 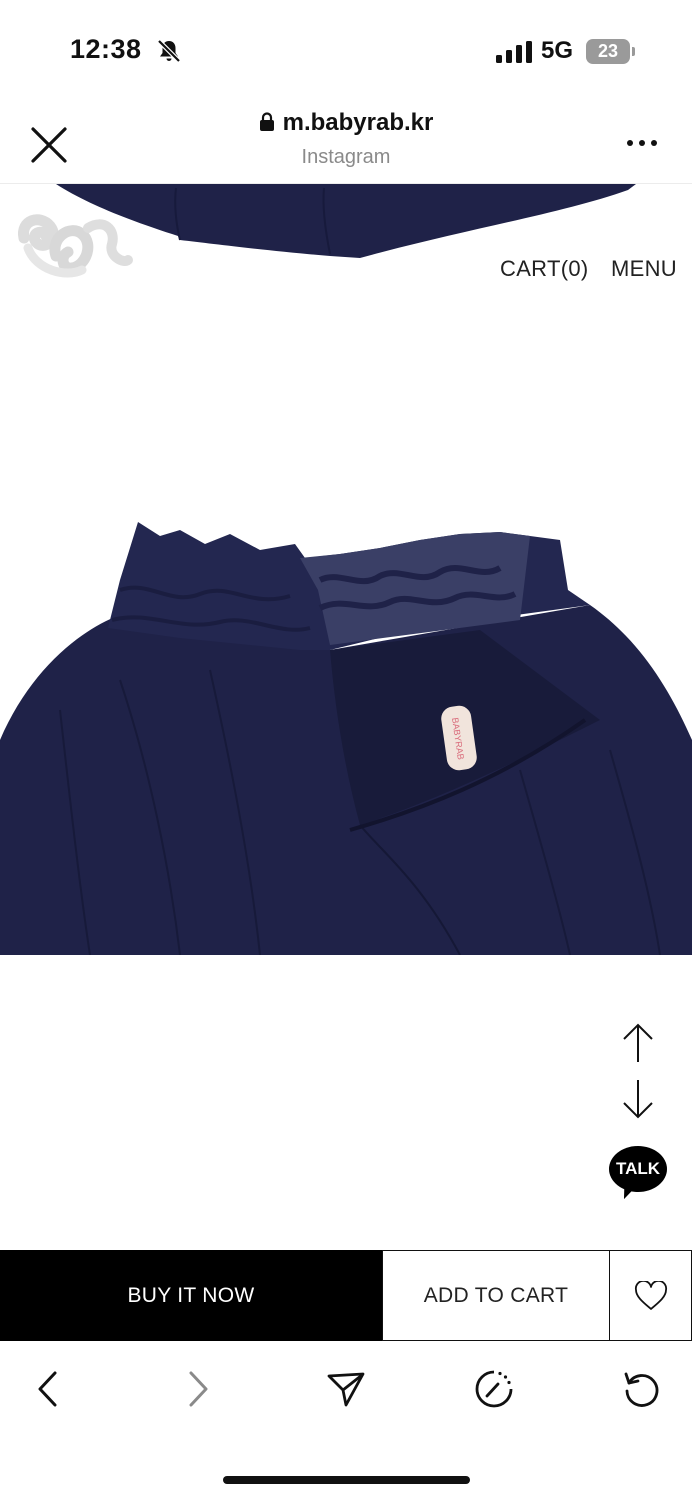 I want to click on battery-indicator: 23, so click(x=608, y=51).